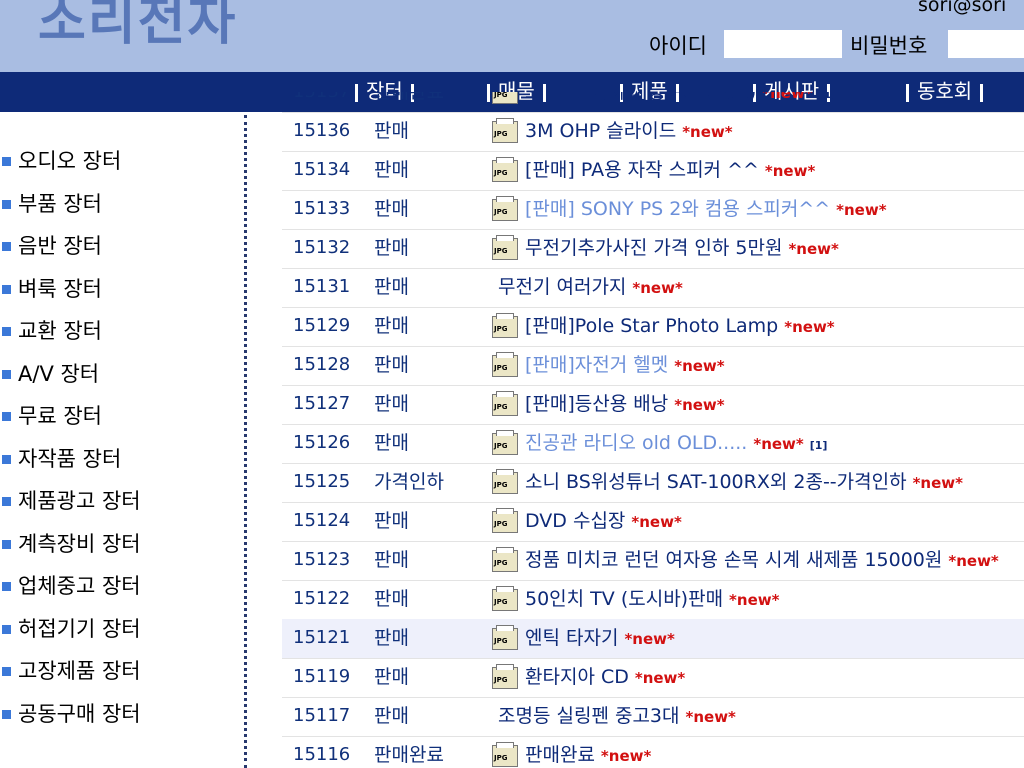 This screenshot has height=768, width=1024. I want to click on post-title-link: 진공관 라디오 old OLD..... *new* [1], so click(676, 444).